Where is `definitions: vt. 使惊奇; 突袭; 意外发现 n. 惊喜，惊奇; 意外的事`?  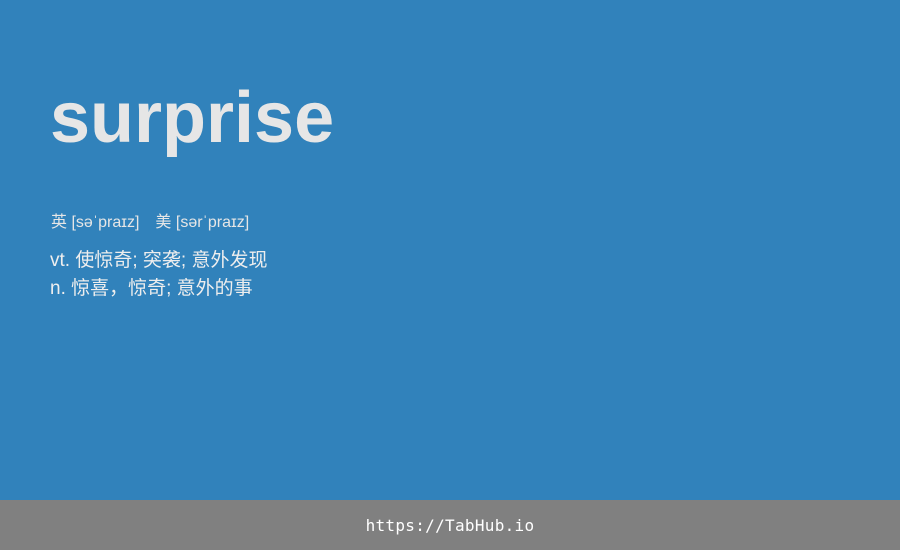
definitions: vt. 使惊奇; 突袭; 意外发现 n. 惊喜，惊奇; 意外的事 is located at coordinates (158, 275).